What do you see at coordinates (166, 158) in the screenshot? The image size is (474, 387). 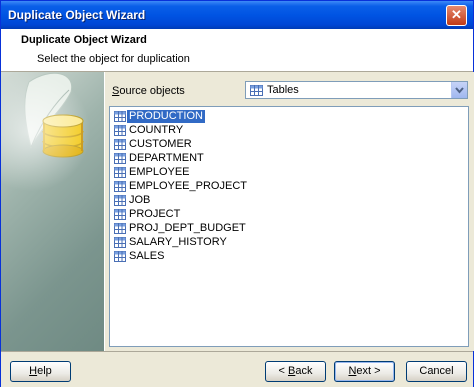 I see `list-item-label: DEPARTMENT` at bounding box center [166, 158].